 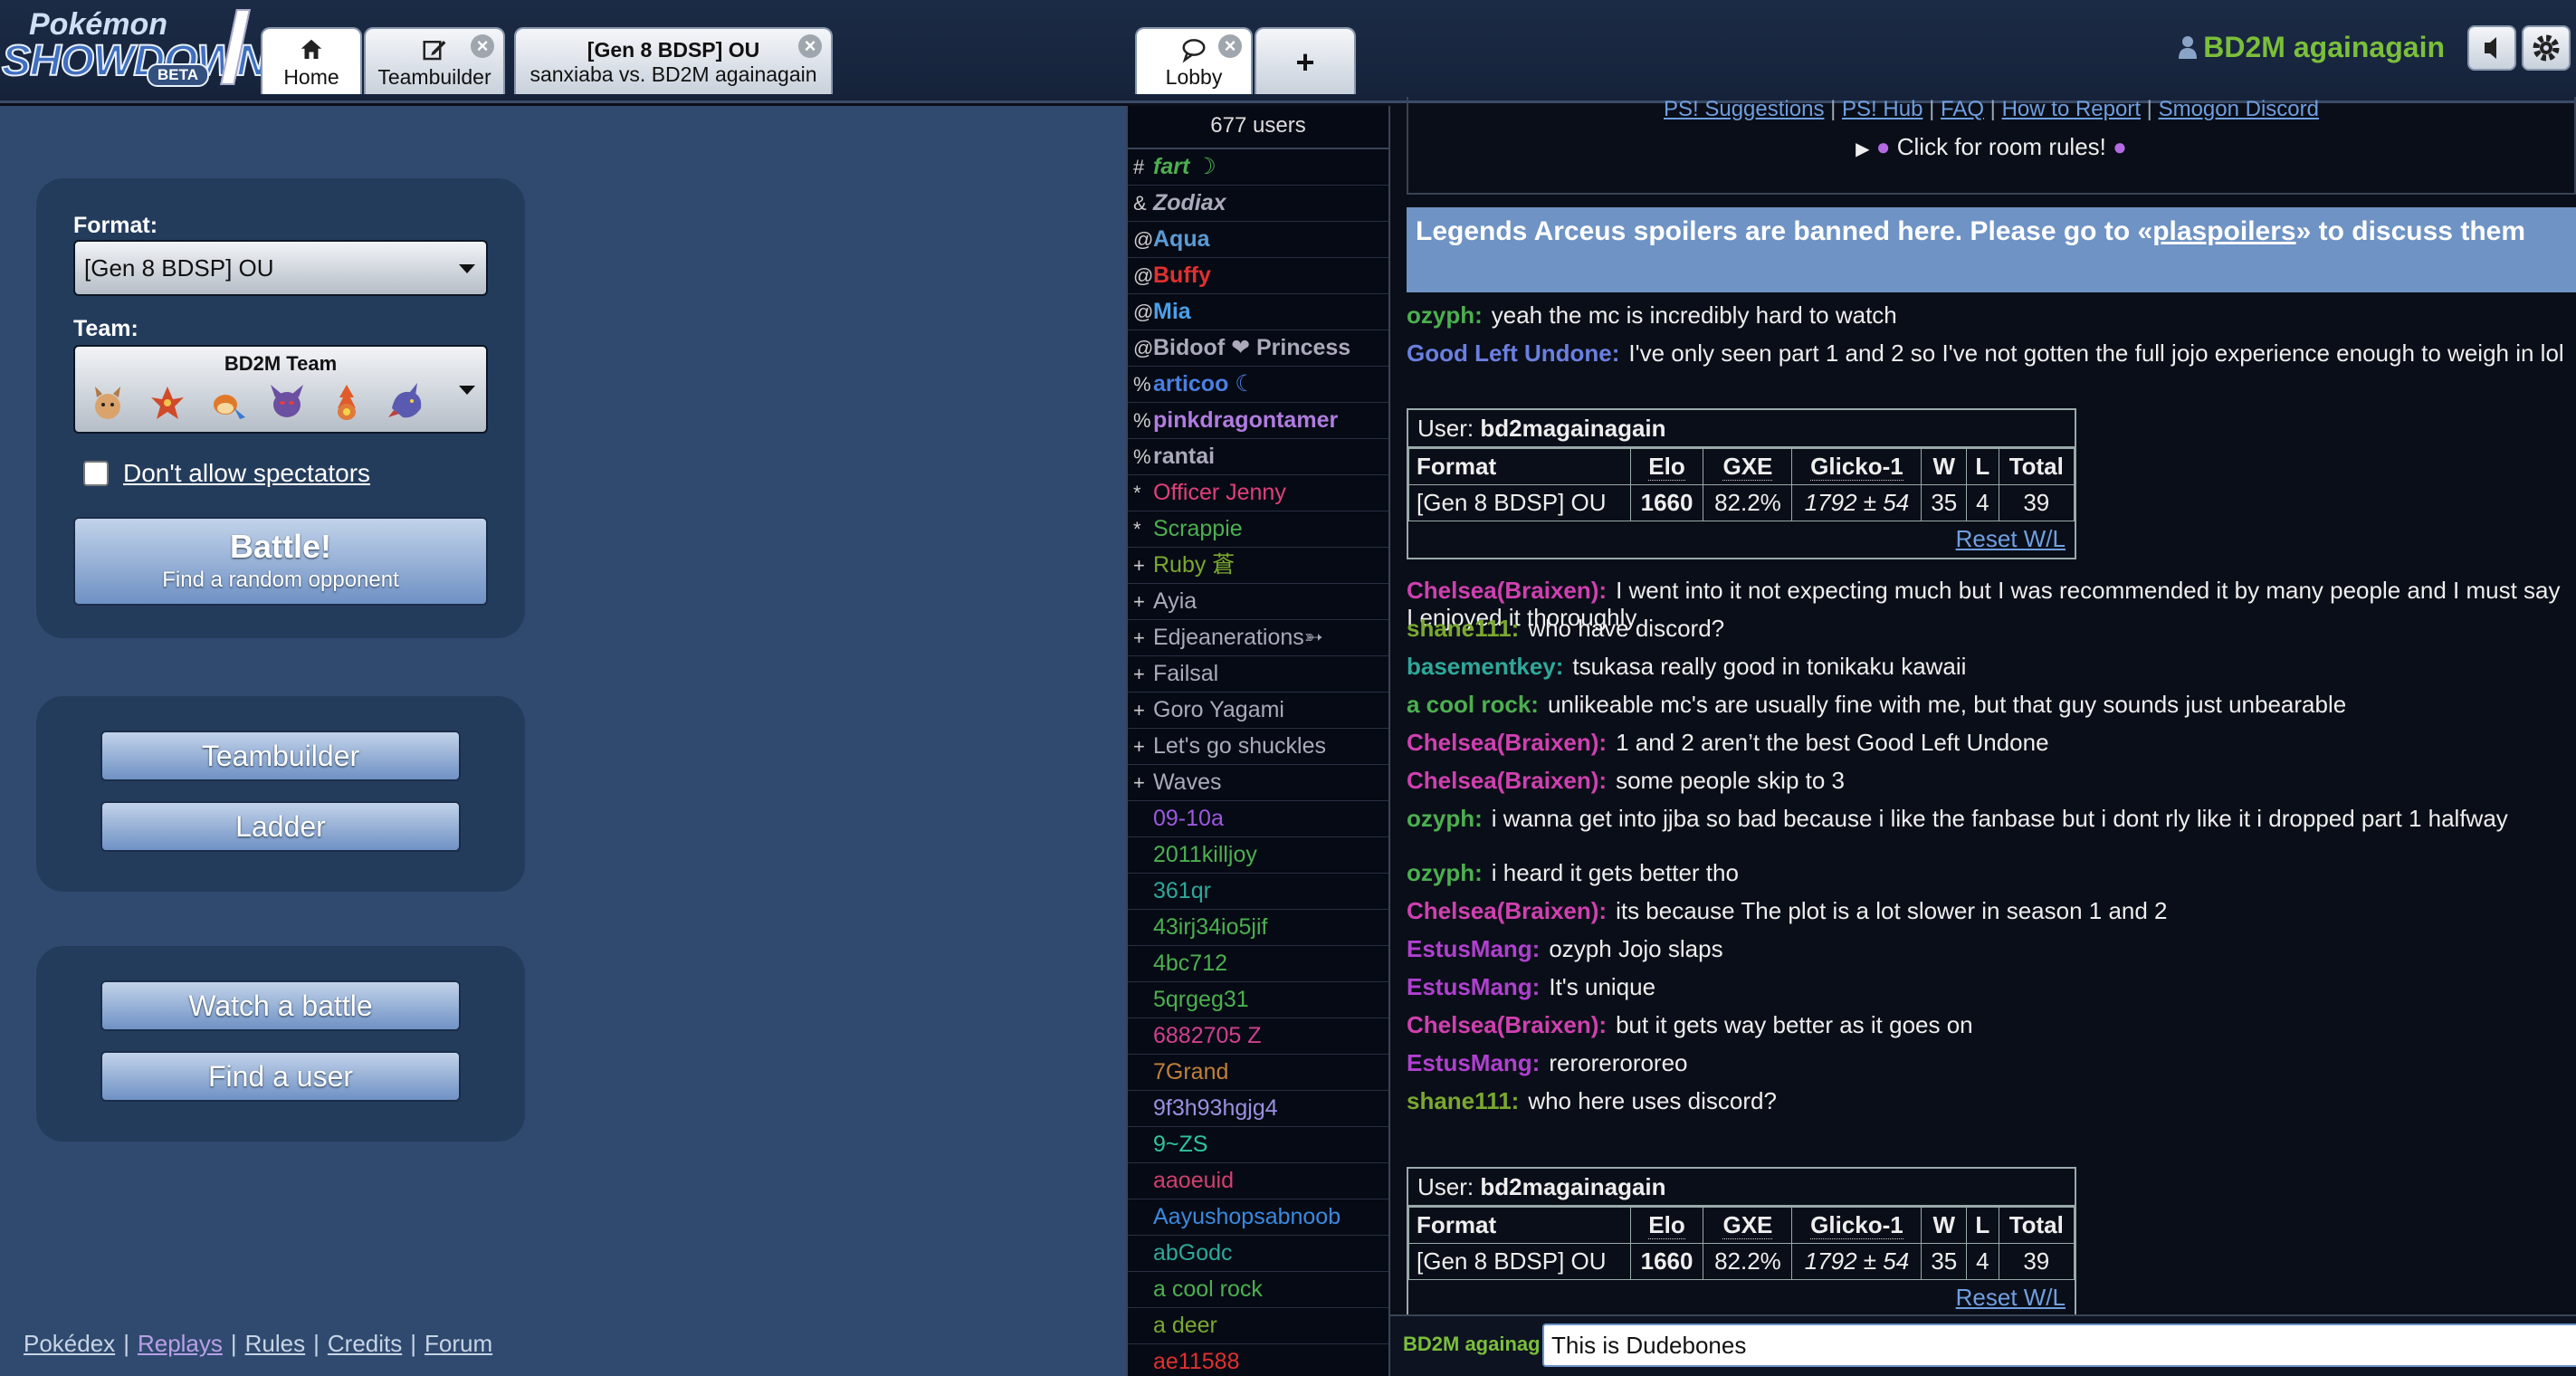 What do you see at coordinates (280, 389) in the screenshot?
I see `team-select: BD2M Team` at bounding box center [280, 389].